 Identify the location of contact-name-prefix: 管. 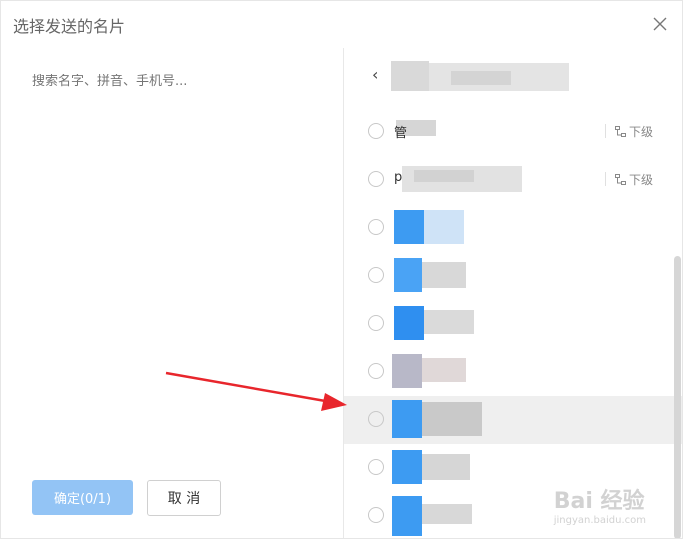
(401, 133).